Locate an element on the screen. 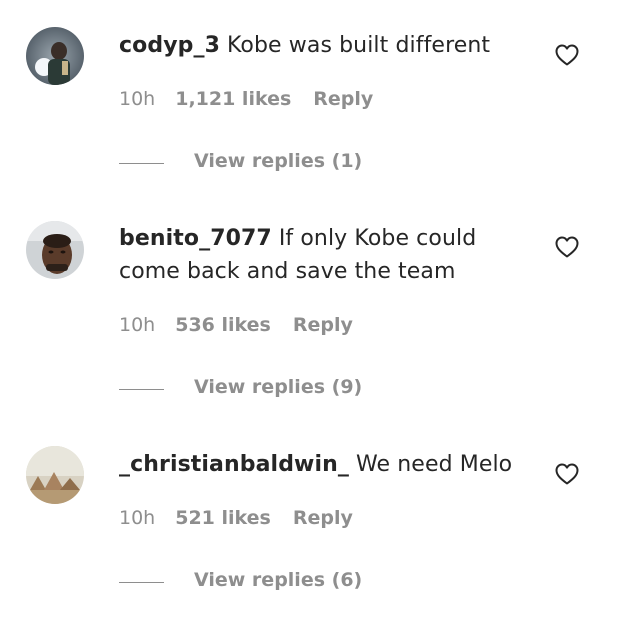 This screenshot has width=617, height=637. username-link: codyp_3 is located at coordinates (169, 45).